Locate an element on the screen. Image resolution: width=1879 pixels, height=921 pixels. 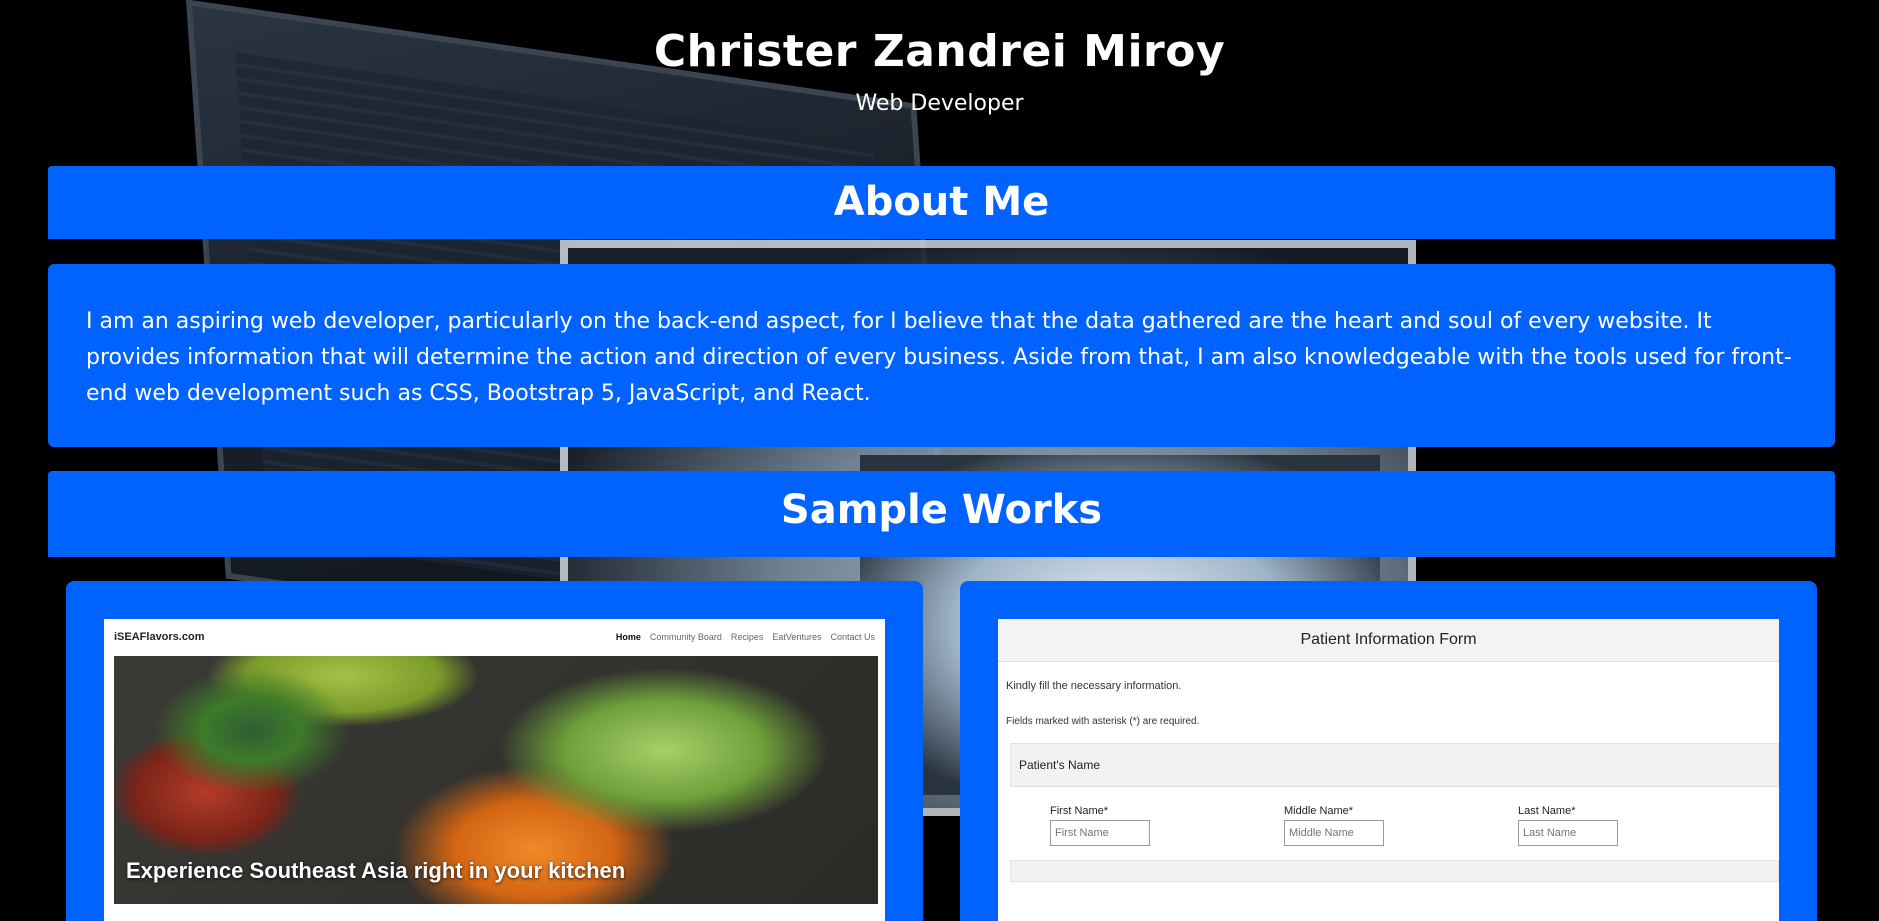
preview-nav-eatventures: EatVentures is located at coordinates (797, 637).